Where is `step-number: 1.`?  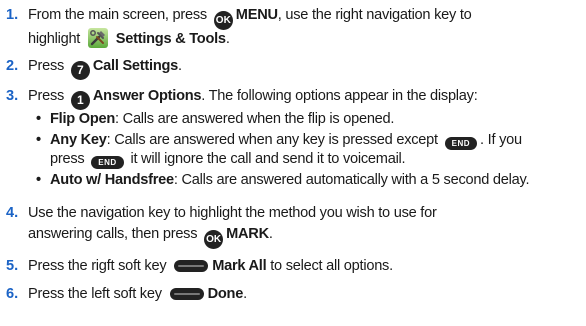 step-number: 1. is located at coordinates (12, 15).